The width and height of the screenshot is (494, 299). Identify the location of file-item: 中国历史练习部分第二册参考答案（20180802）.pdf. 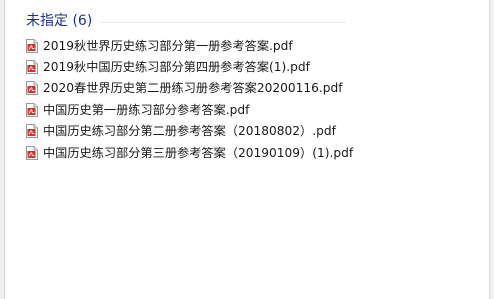
(255, 131).